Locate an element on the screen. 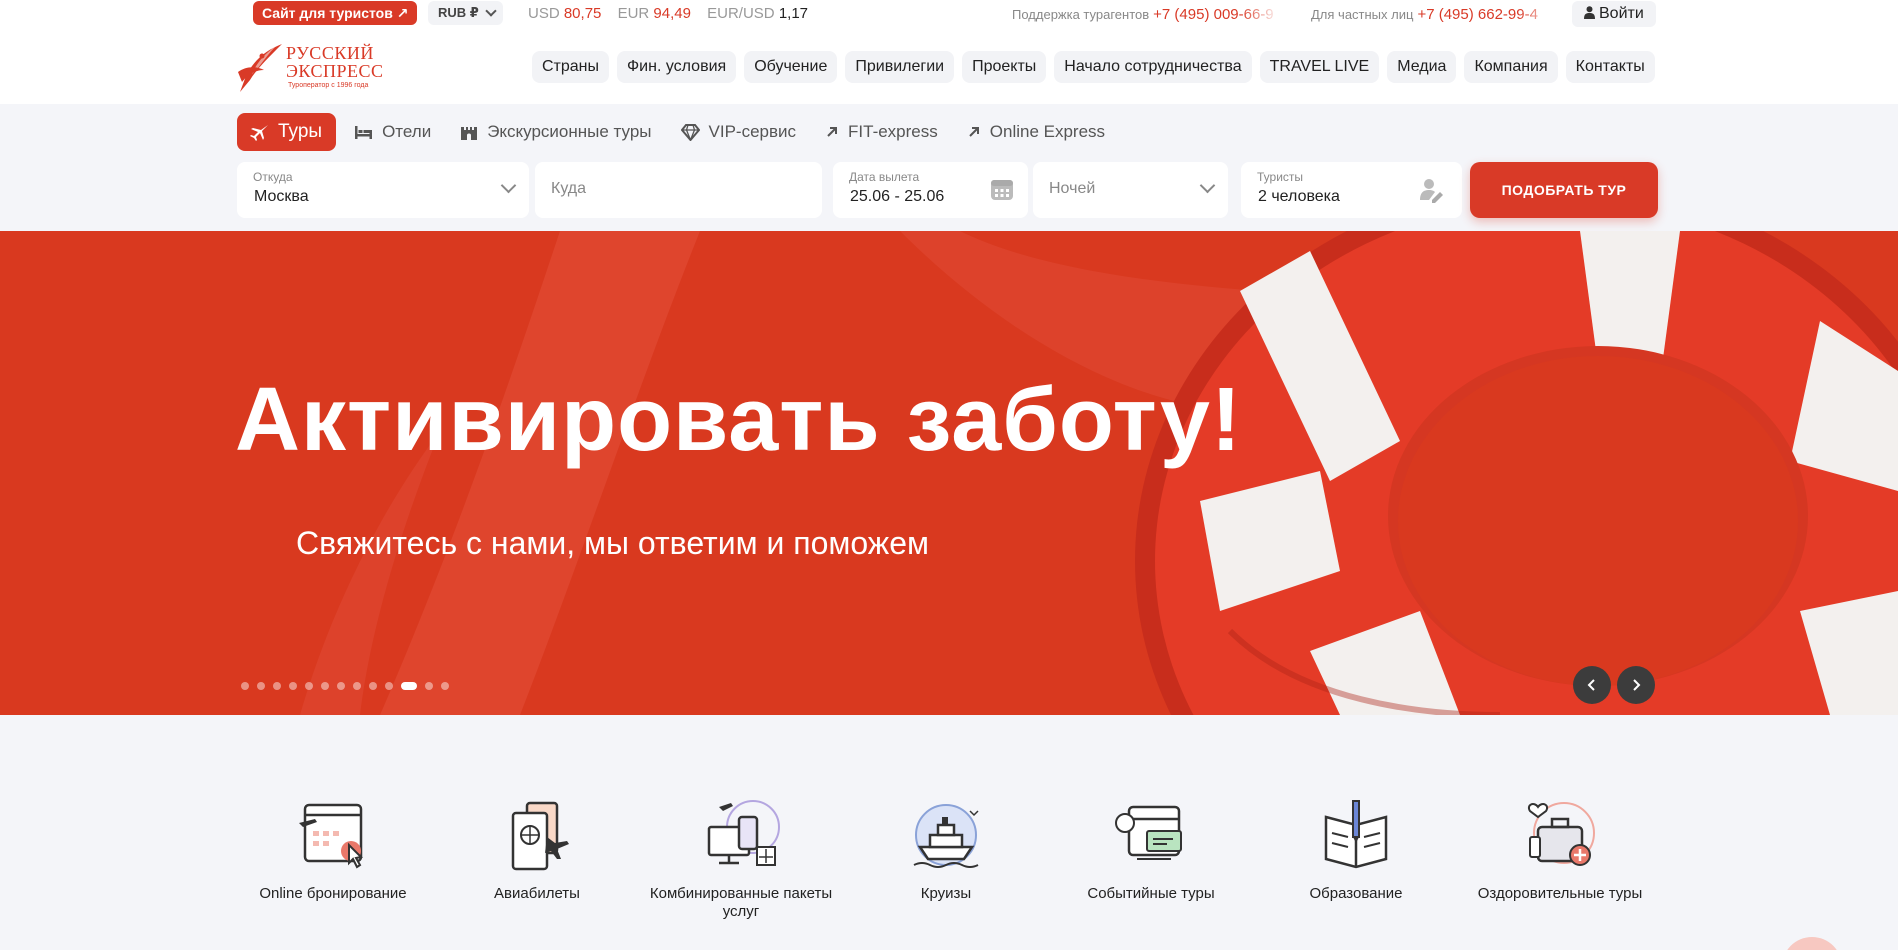  user-icon is located at coordinates (1589, 15).